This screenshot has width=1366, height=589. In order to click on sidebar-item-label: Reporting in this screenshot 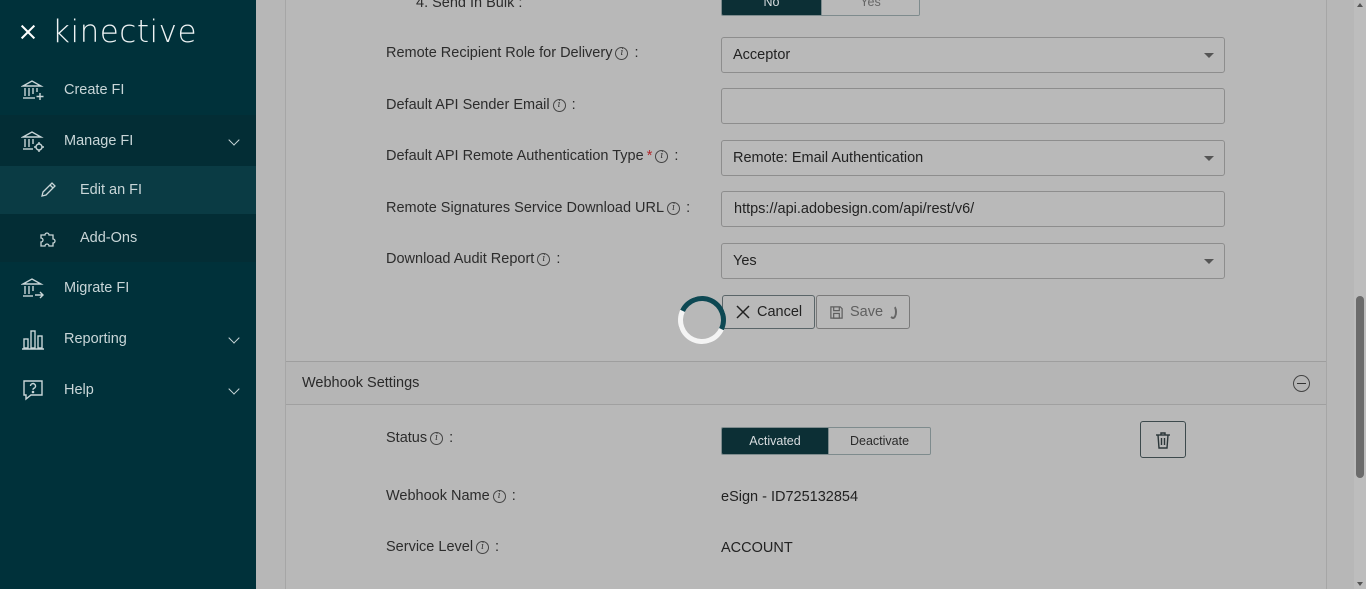, I will do `click(95, 338)`.